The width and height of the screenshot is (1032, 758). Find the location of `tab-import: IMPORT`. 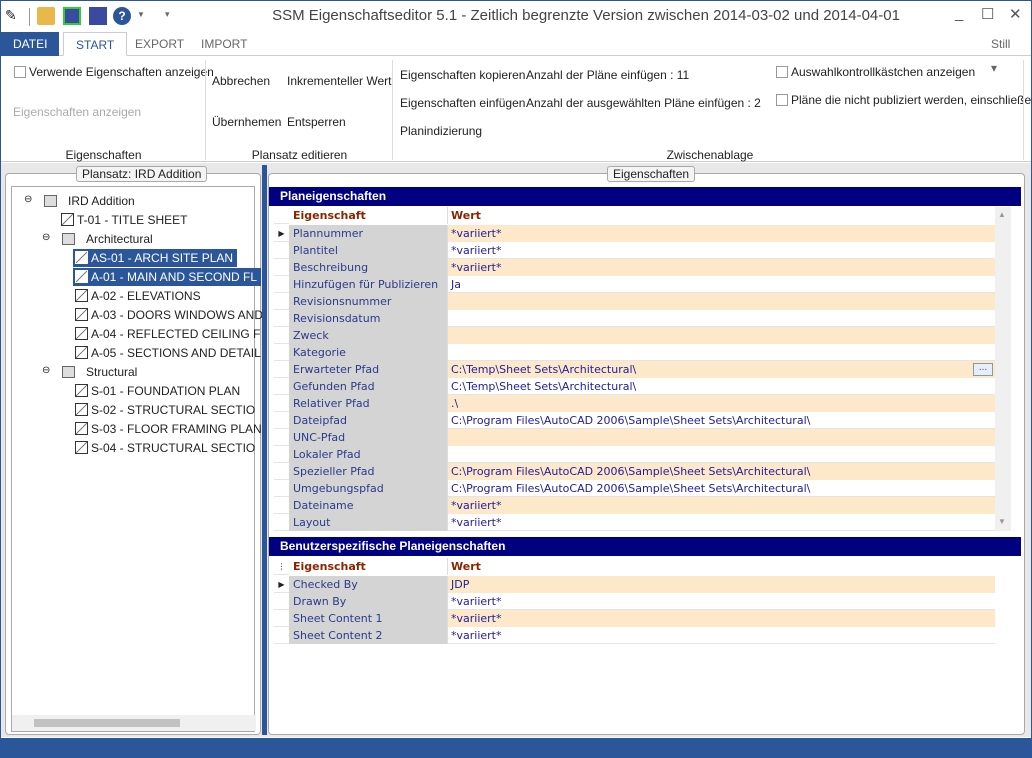

tab-import: IMPORT is located at coordinates (224, 44).